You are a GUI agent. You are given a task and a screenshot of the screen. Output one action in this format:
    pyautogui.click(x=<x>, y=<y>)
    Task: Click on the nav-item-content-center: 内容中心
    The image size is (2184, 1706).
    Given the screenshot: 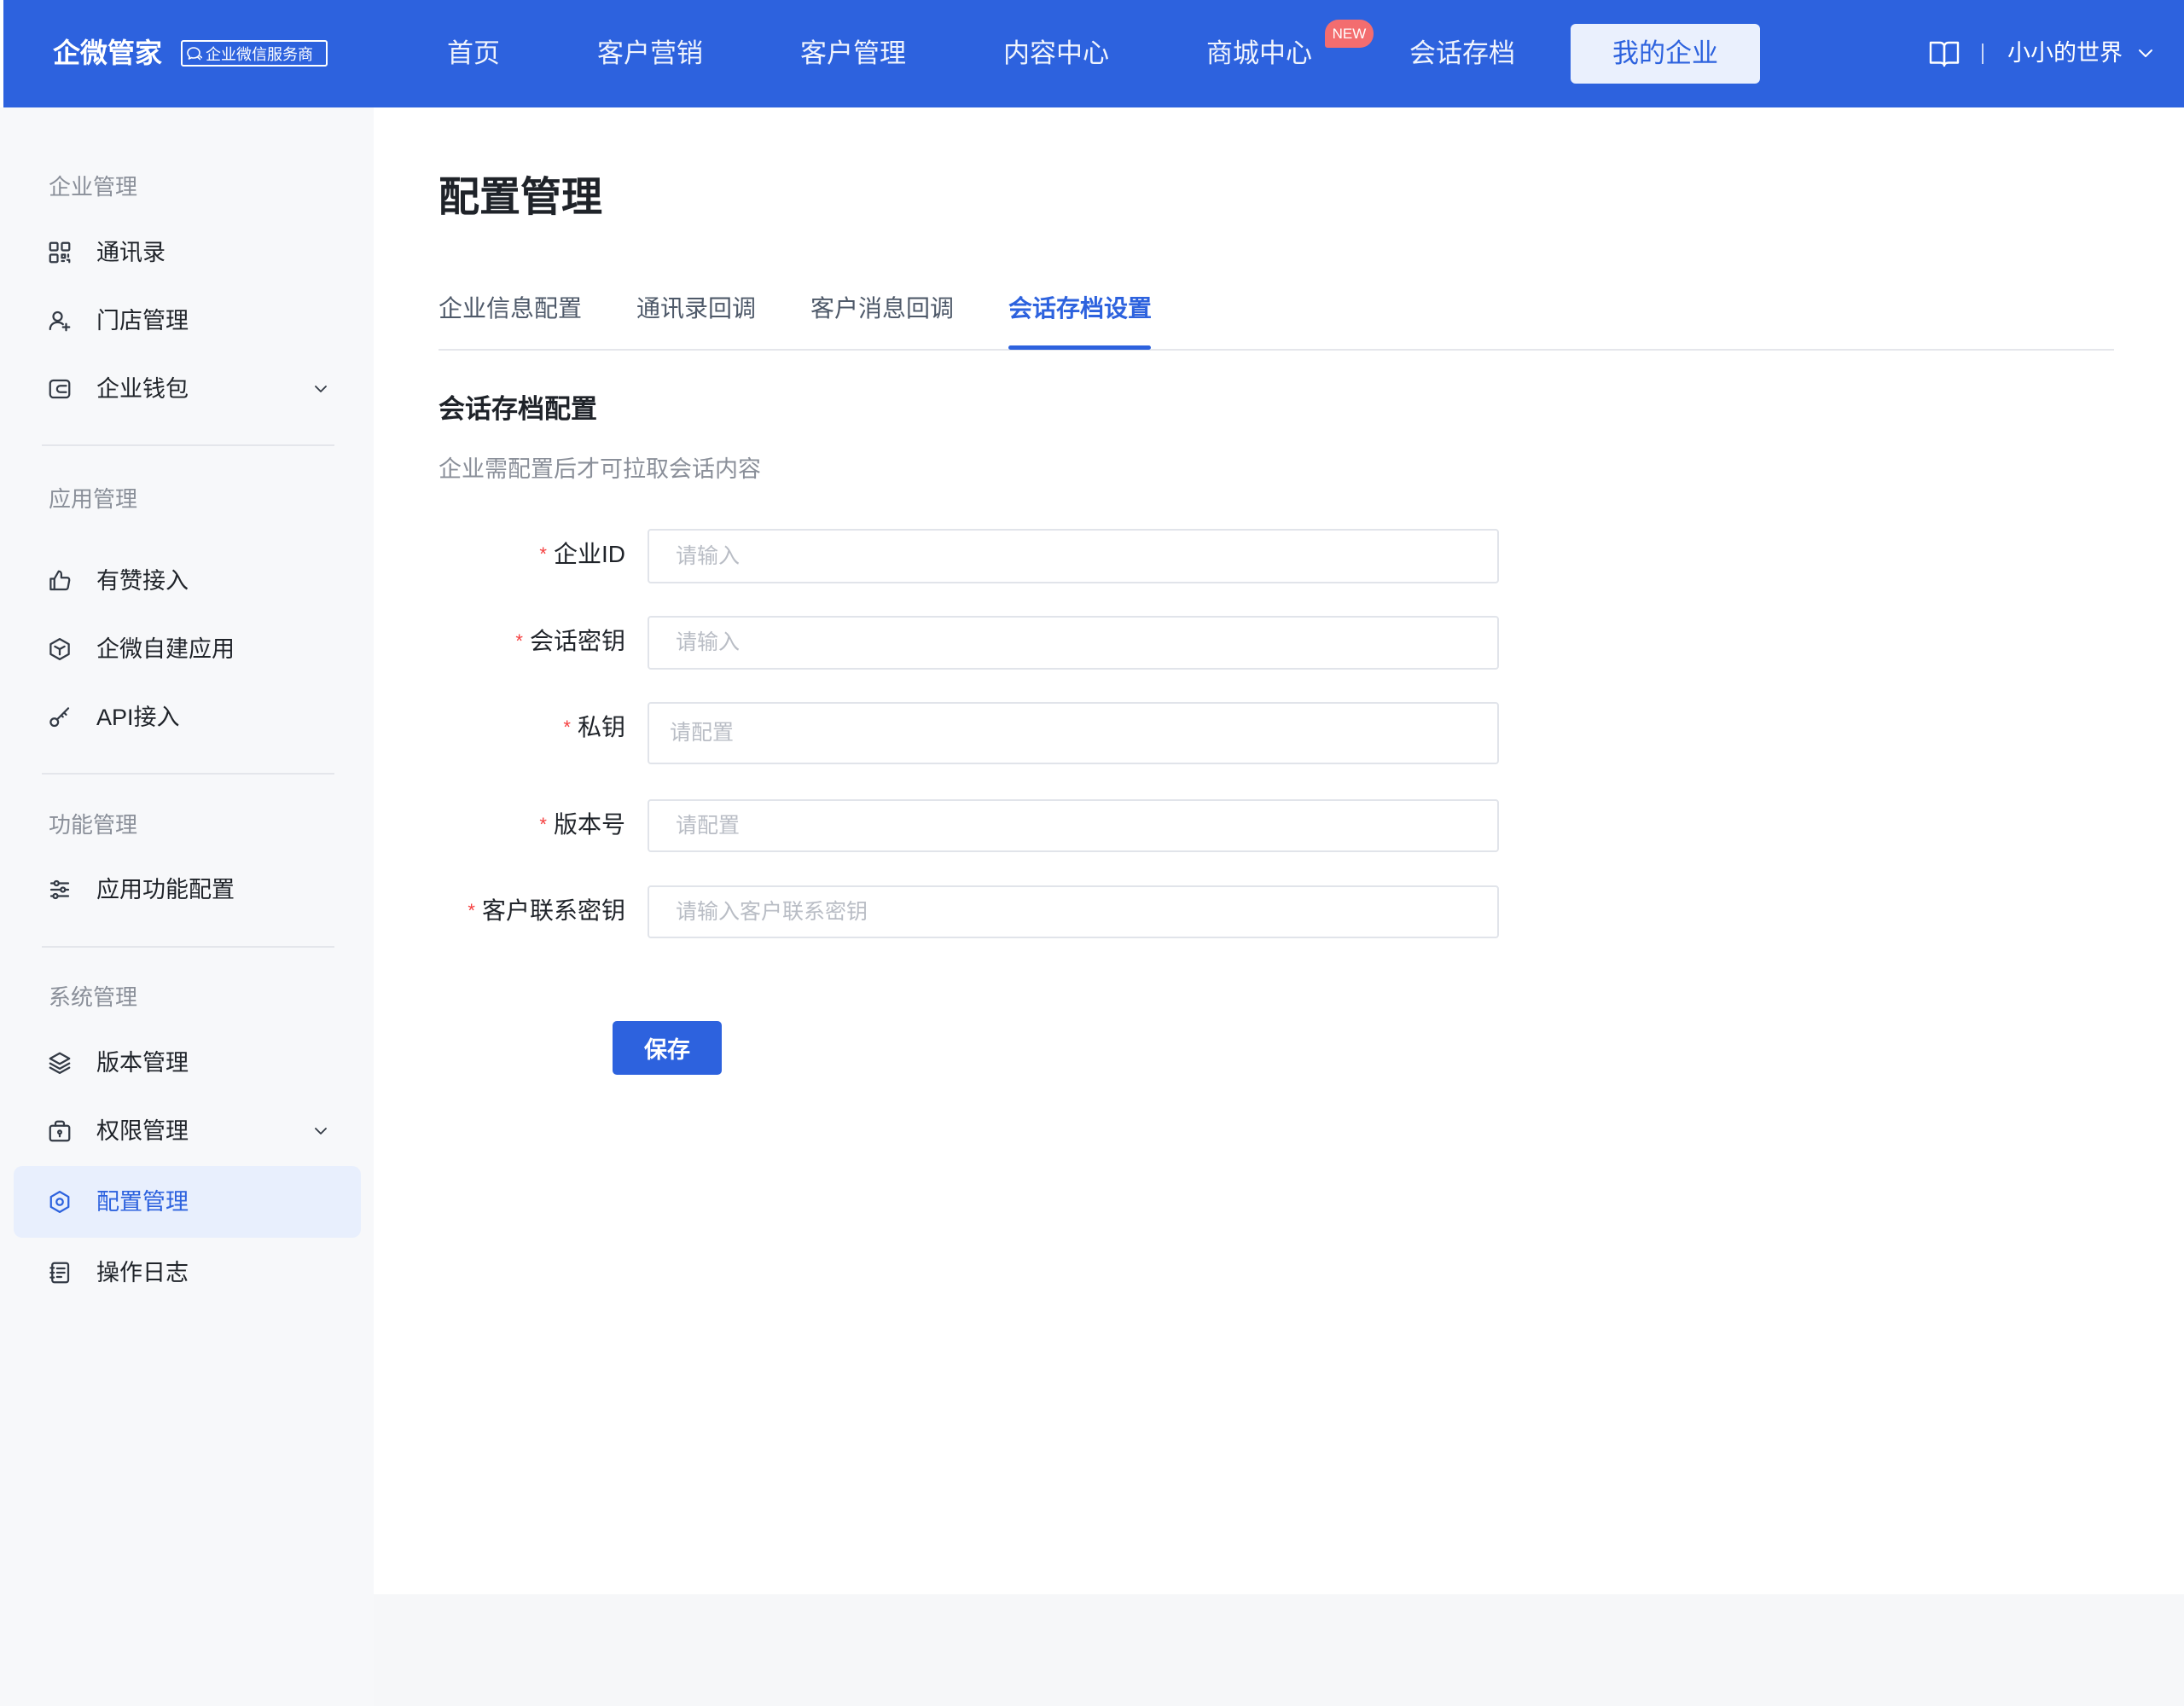 What is the action you would take?
    pyautogui.click(x=1056, y=54)
    